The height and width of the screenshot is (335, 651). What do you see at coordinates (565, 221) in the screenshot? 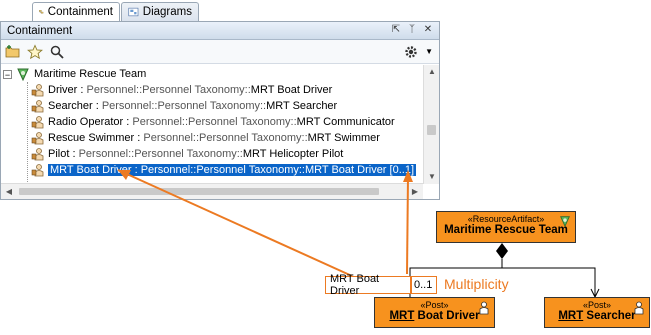
I see `resource-artifact-icon` at bounding box center [565, 221].